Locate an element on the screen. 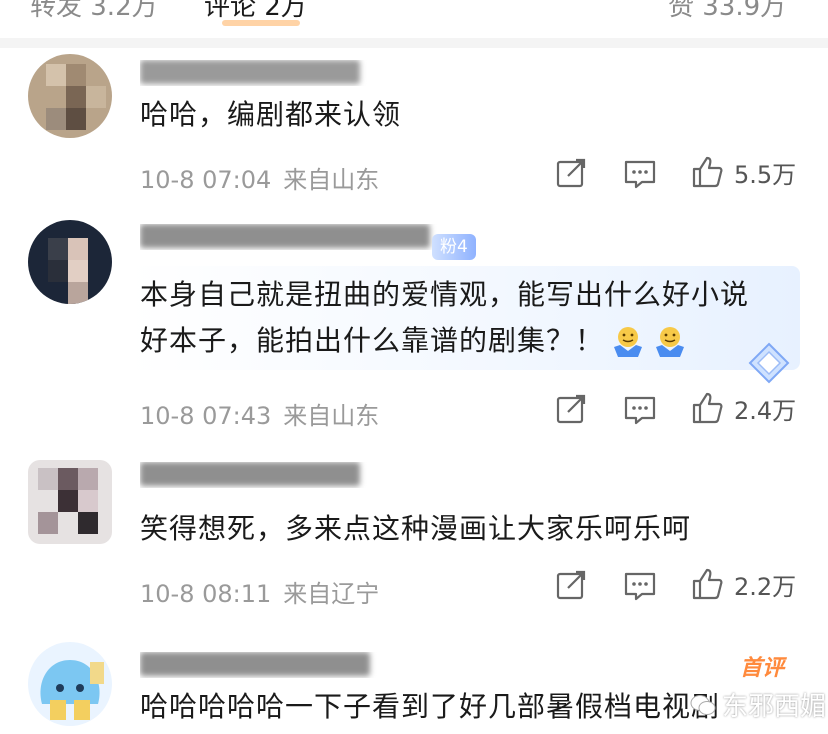 The height and width of the screenshot is (734, 828). comment-date: 10-8 08:11 is located at coordinates (206, 594).